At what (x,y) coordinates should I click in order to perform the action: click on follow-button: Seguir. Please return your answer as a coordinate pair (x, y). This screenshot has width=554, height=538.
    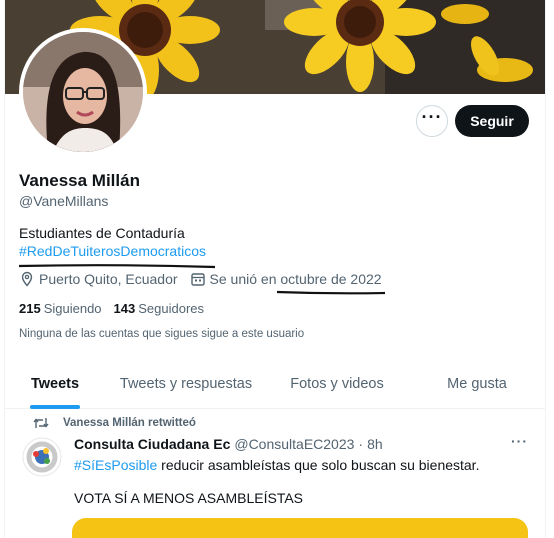
    Looking at the image, I should click on (492, 121).